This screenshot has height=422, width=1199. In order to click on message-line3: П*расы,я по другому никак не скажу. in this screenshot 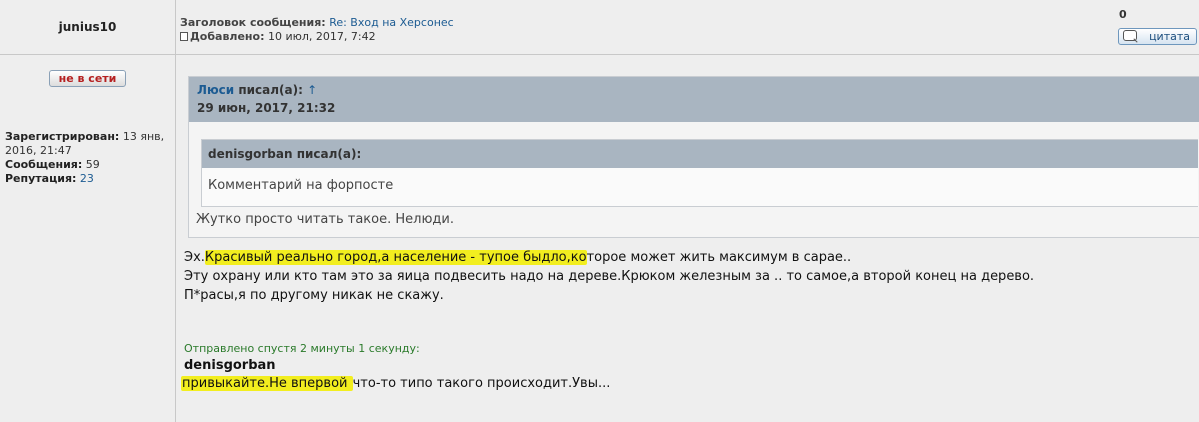, I will do `click(314, 295)`.